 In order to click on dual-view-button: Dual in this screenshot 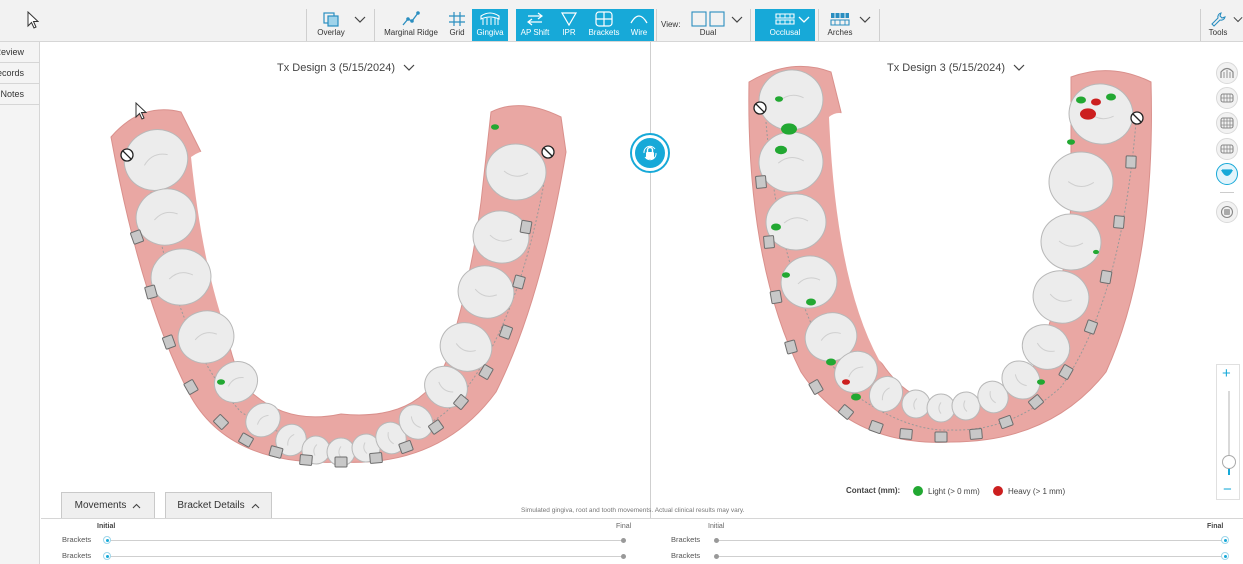, I will do `click(708, 25)`.